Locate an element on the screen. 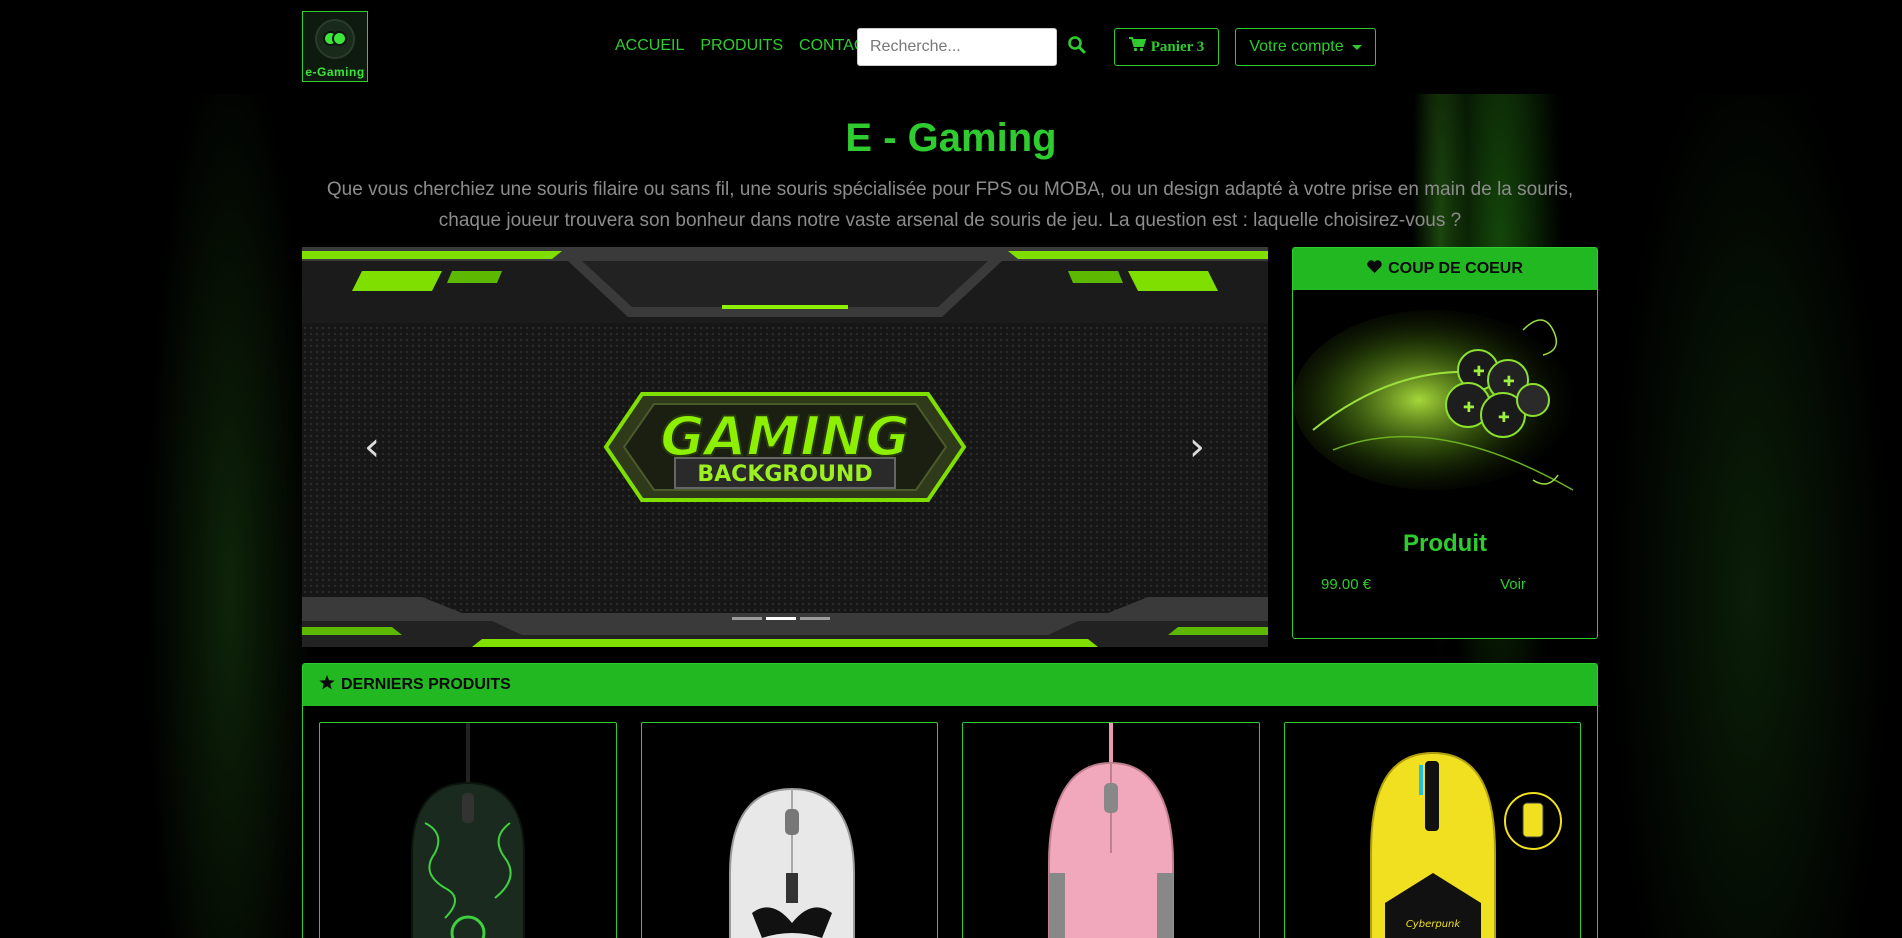 Image resolution: width=1902 pixels, height=938 pixels. chevron-down-icon is located at coordinates (1356, 47).